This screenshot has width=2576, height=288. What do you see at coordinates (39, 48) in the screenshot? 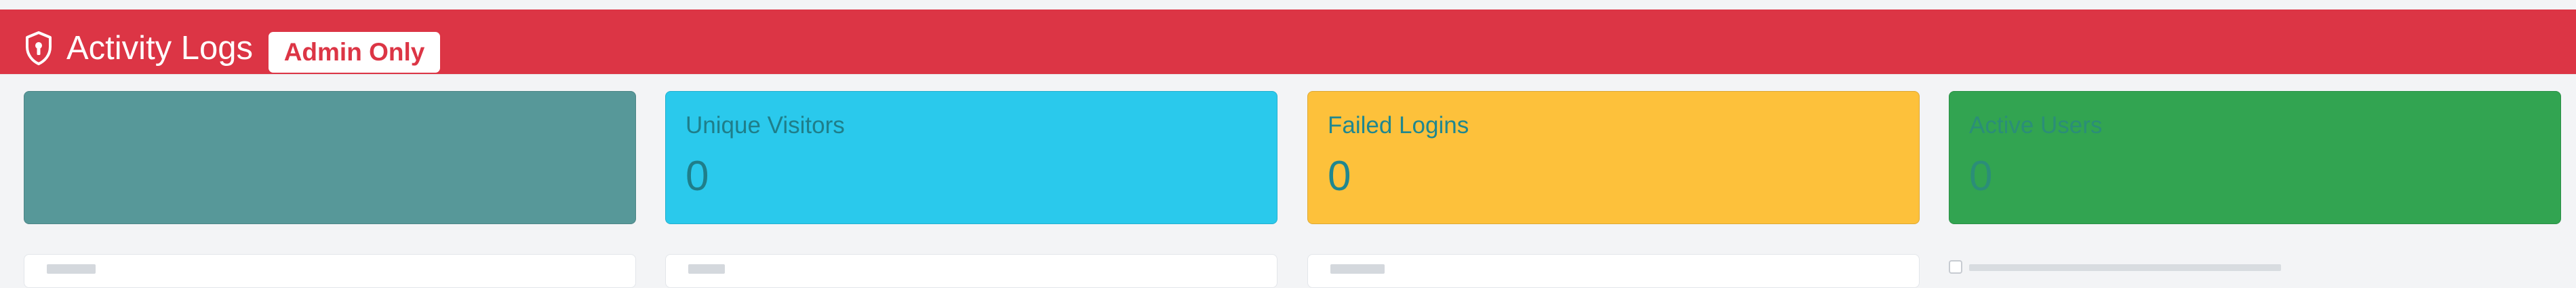
I see `shield-lock-icon` at bounding box center [39, 48].